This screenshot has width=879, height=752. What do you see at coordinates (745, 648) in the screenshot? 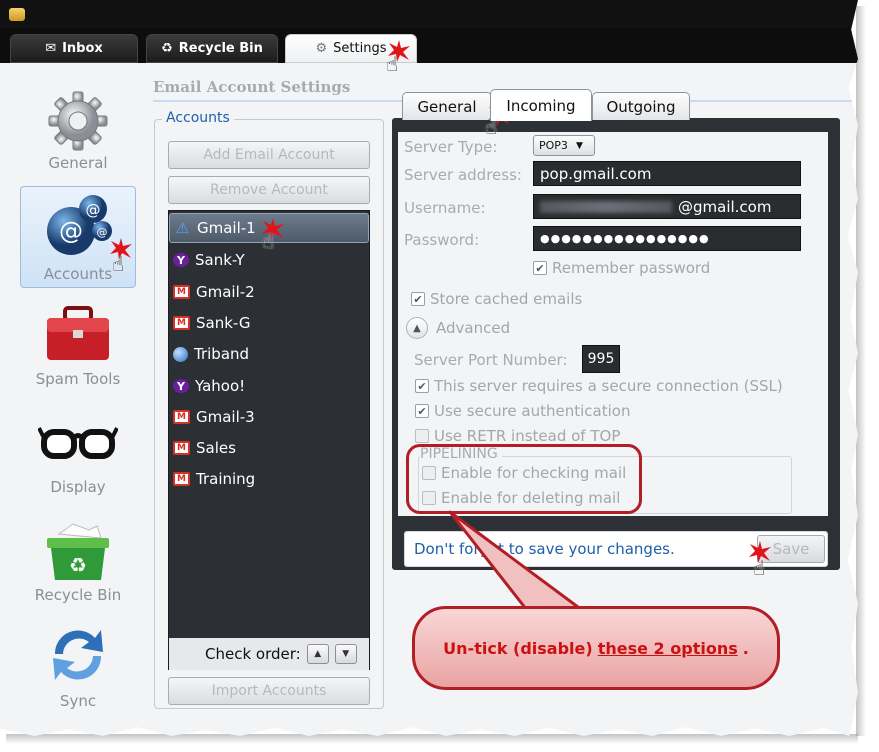
I see `callout-text-suffix: .` at bounding box center [745, 648].